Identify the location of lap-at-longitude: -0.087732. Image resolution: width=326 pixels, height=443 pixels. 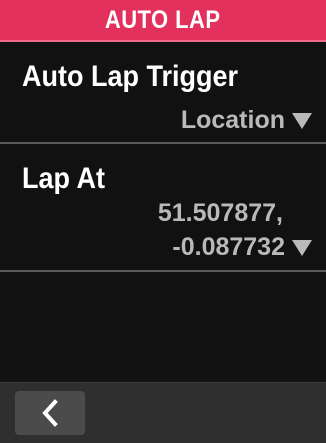
(228, 247).